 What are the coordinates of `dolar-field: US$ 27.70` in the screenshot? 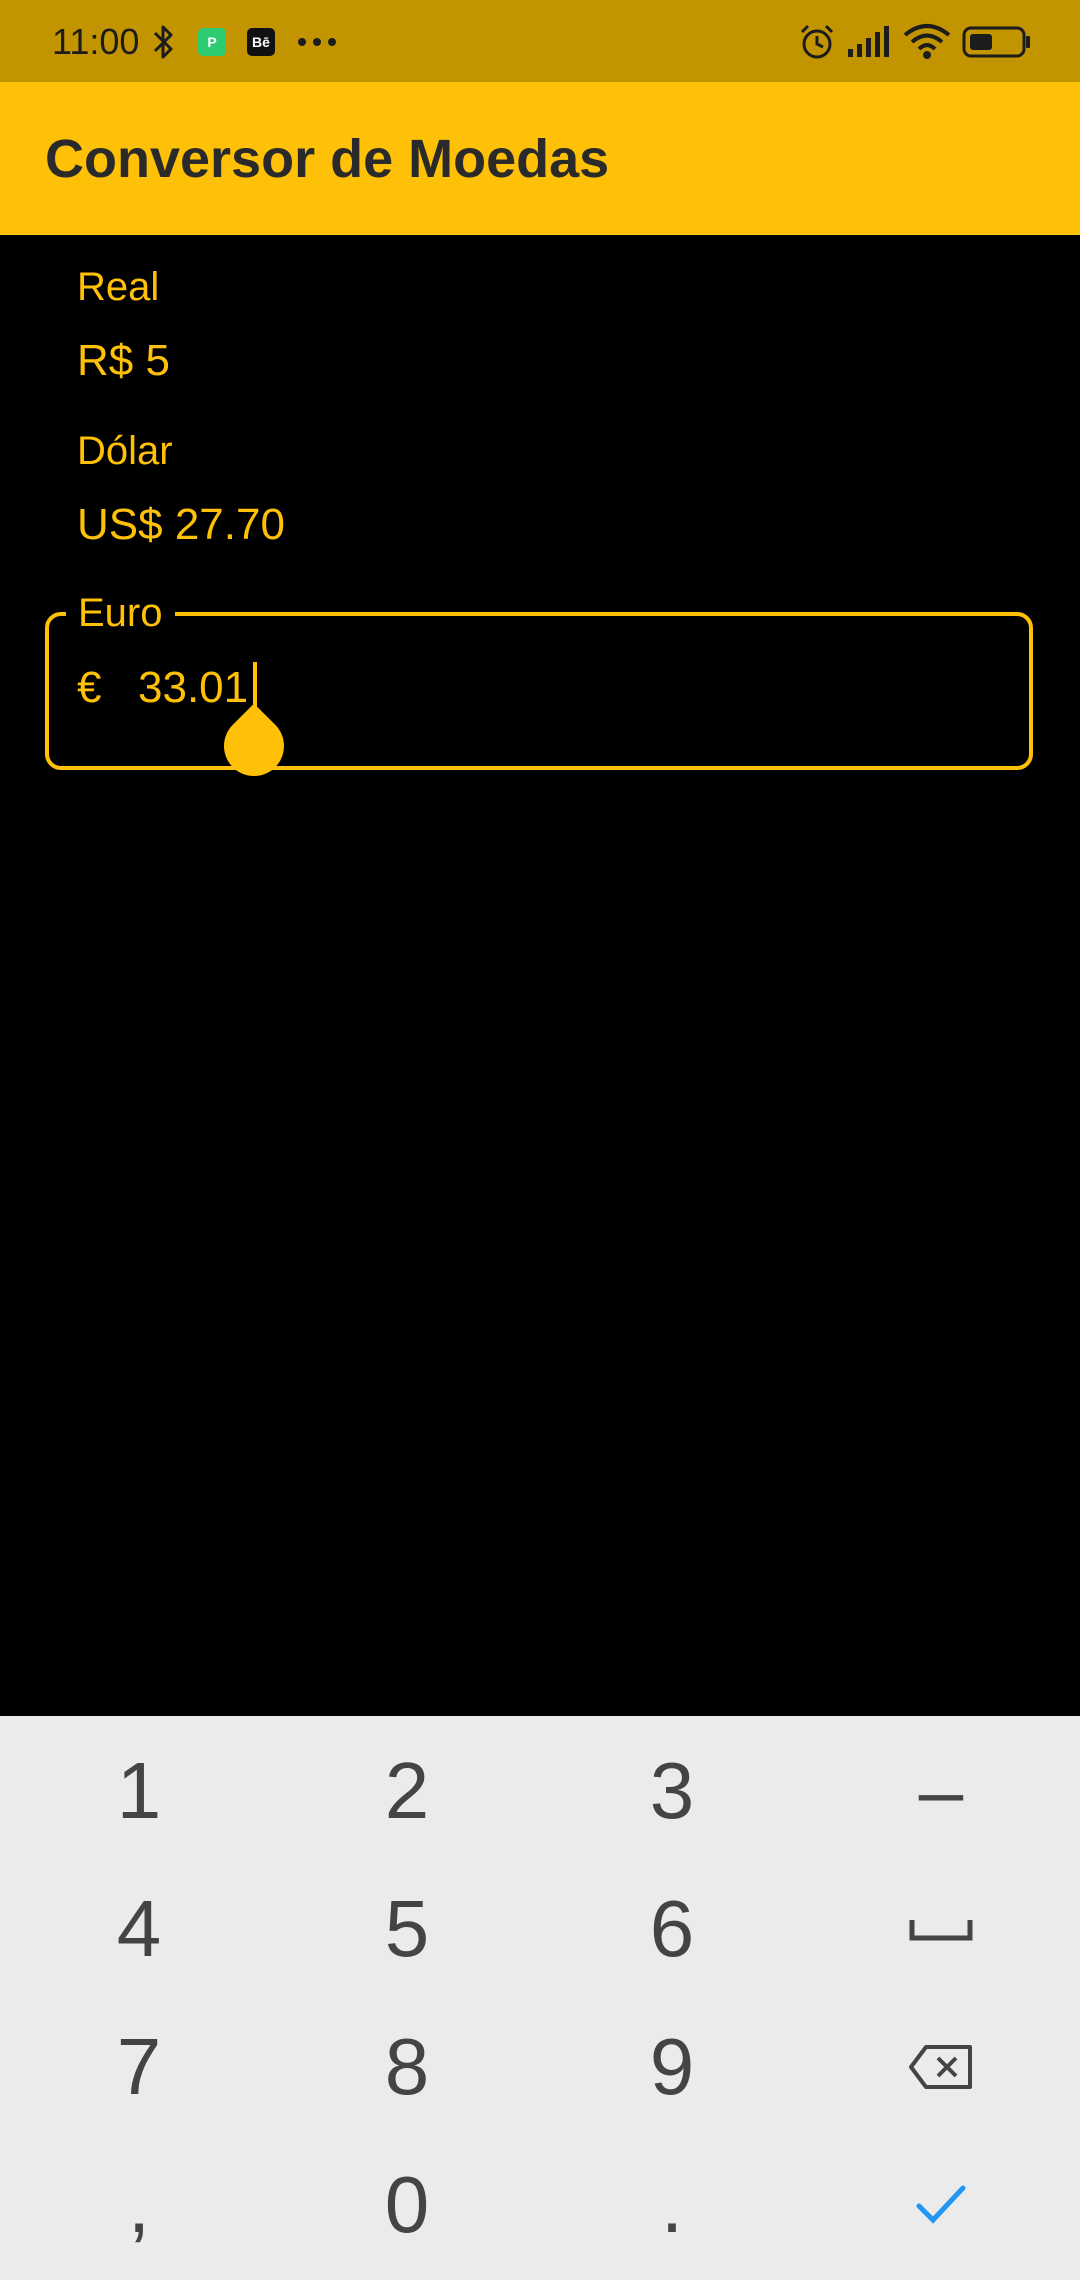 It's located at (181, 525).